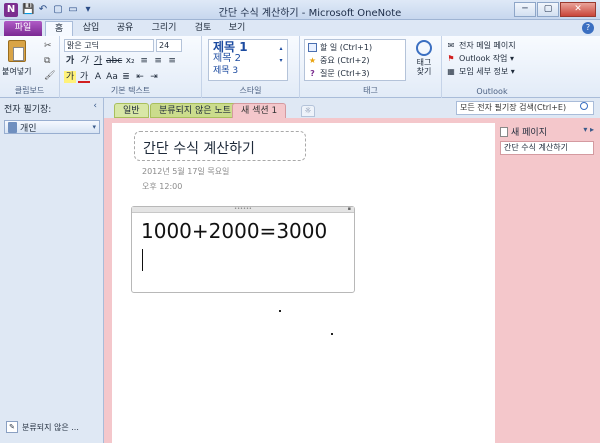 The image size is (600, 443). Describe the element at coordinates (16, 71) in the screenshot. I see `paste-button: 붙여넣기` at that location.